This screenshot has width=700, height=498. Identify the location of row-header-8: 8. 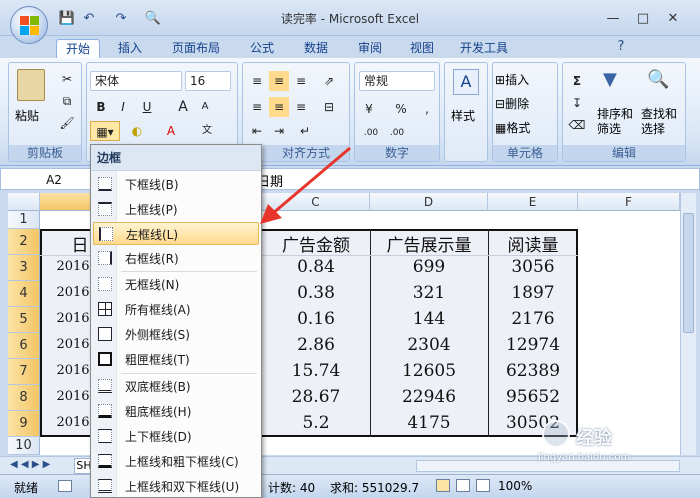
(24, 398).